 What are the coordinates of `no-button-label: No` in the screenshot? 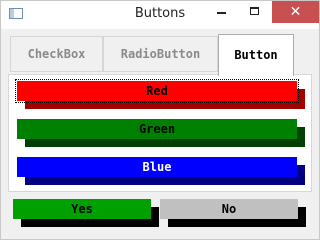 It's located at (229, 209).